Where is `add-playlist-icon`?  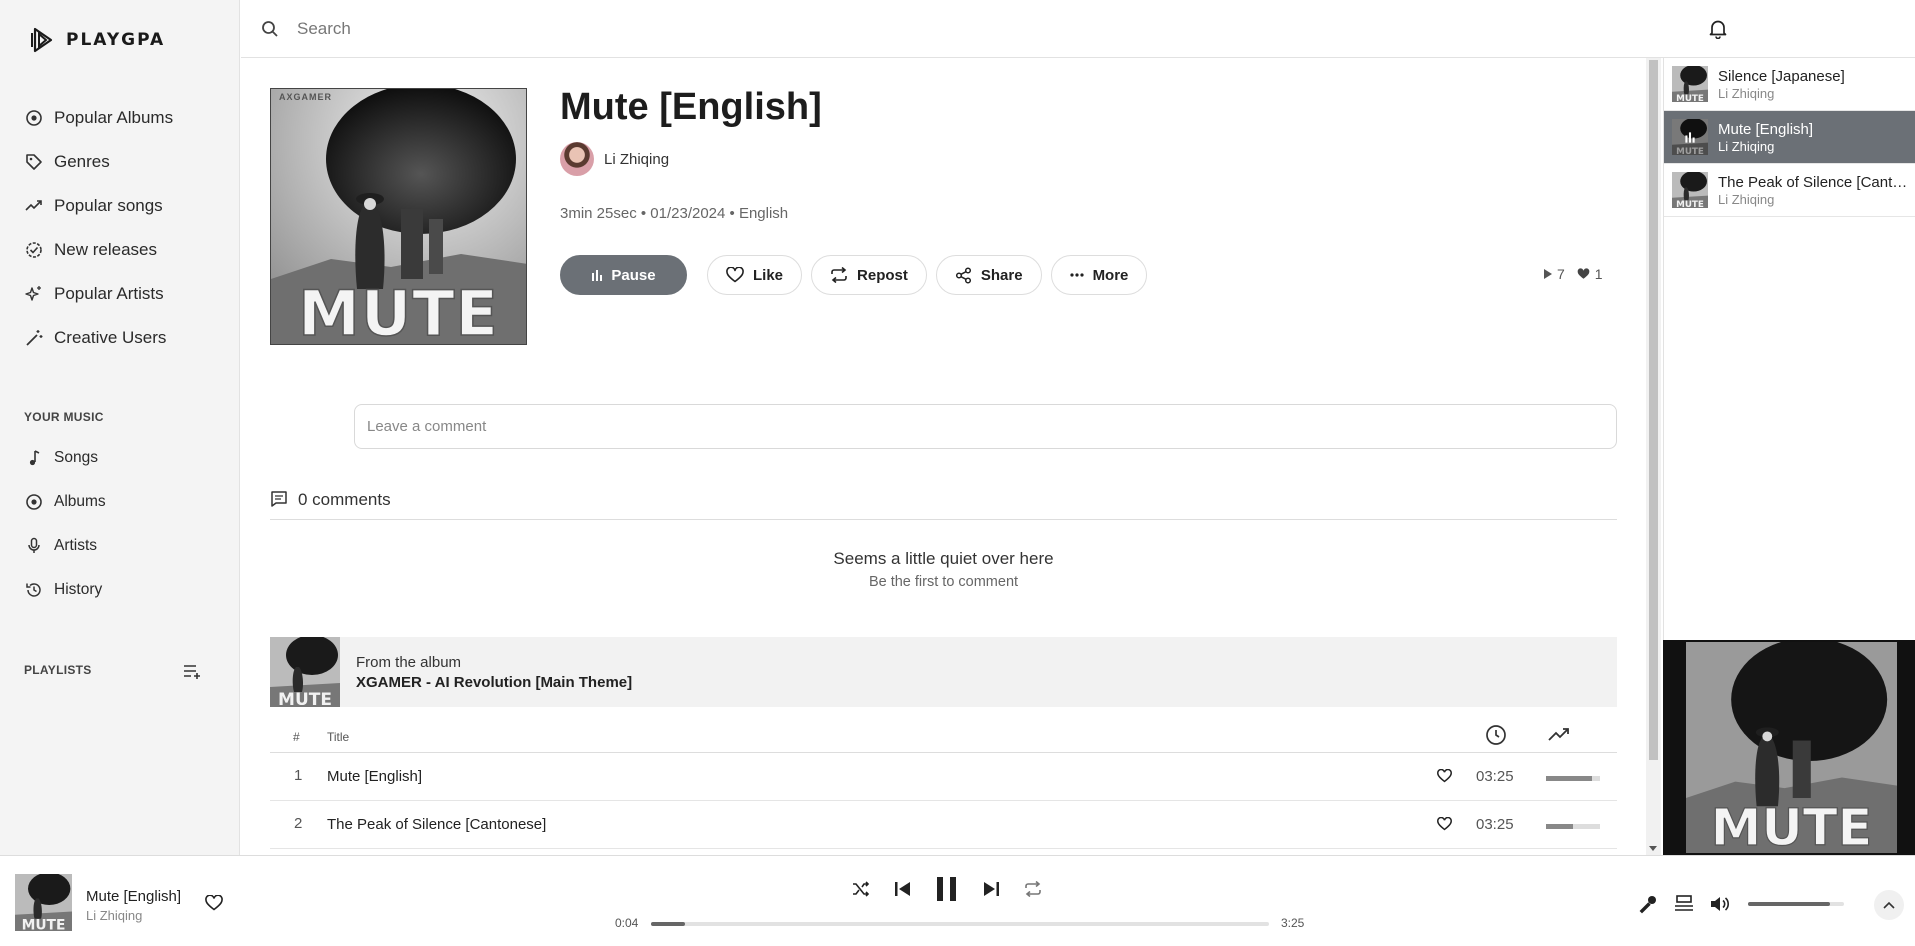
add-playlist-icon is located at coordinates (193, 672).